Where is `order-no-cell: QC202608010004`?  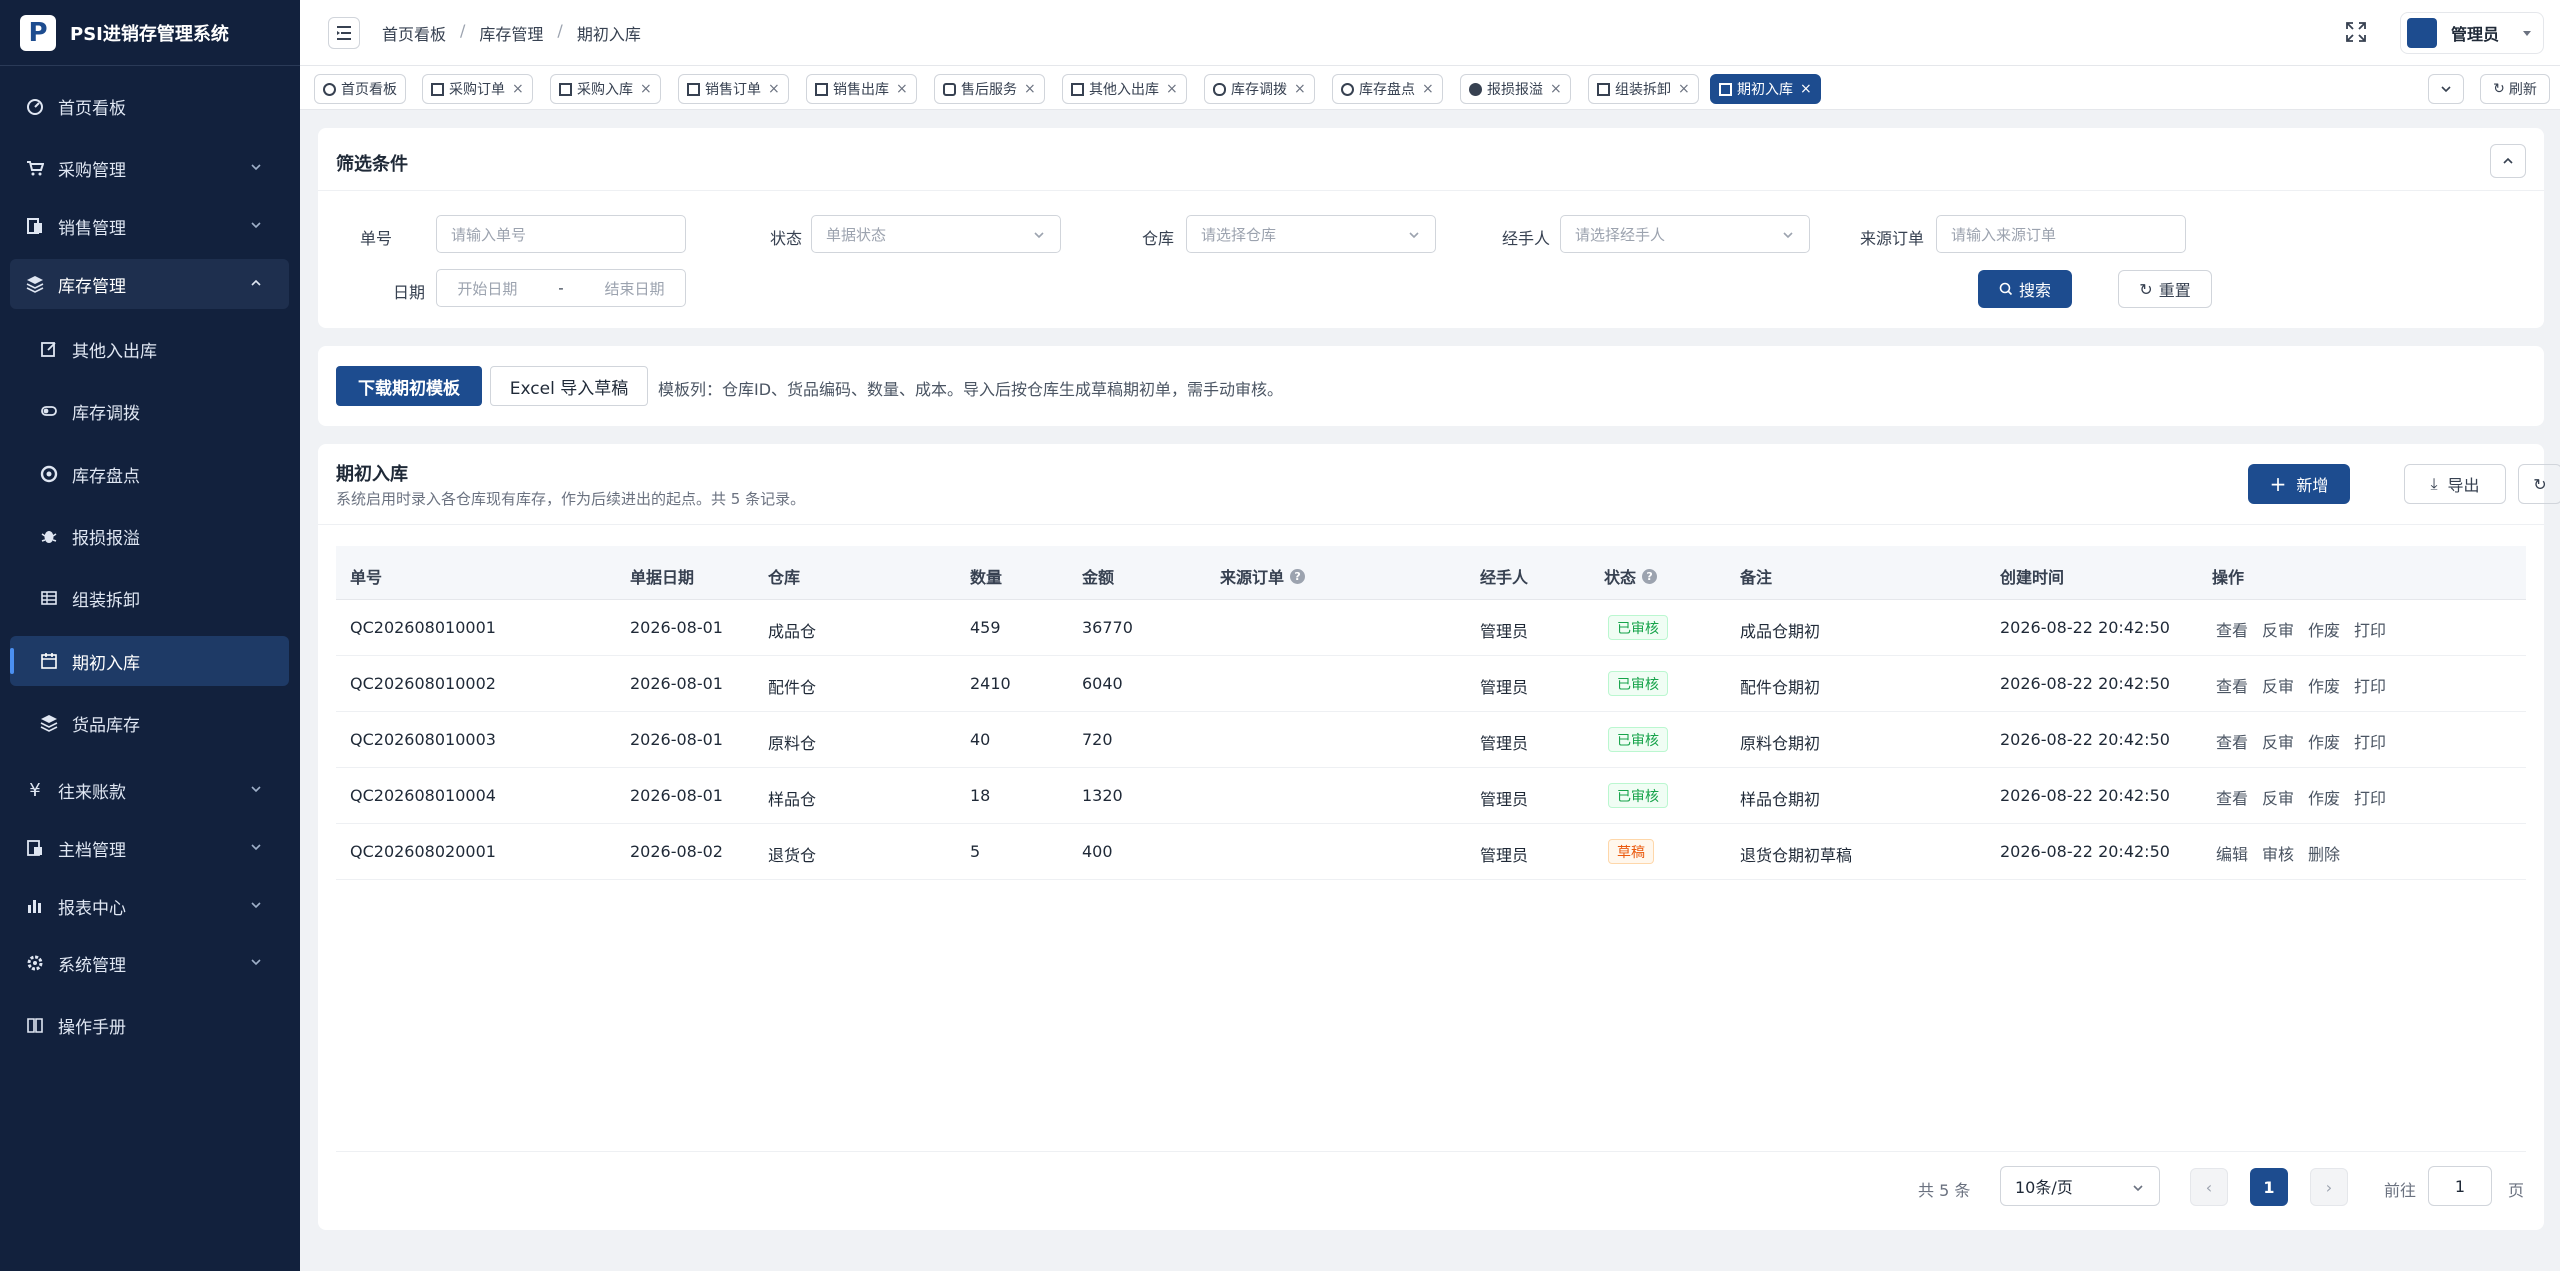 order-no-cell: QC202608010004 is located at coordinates (423, 795).